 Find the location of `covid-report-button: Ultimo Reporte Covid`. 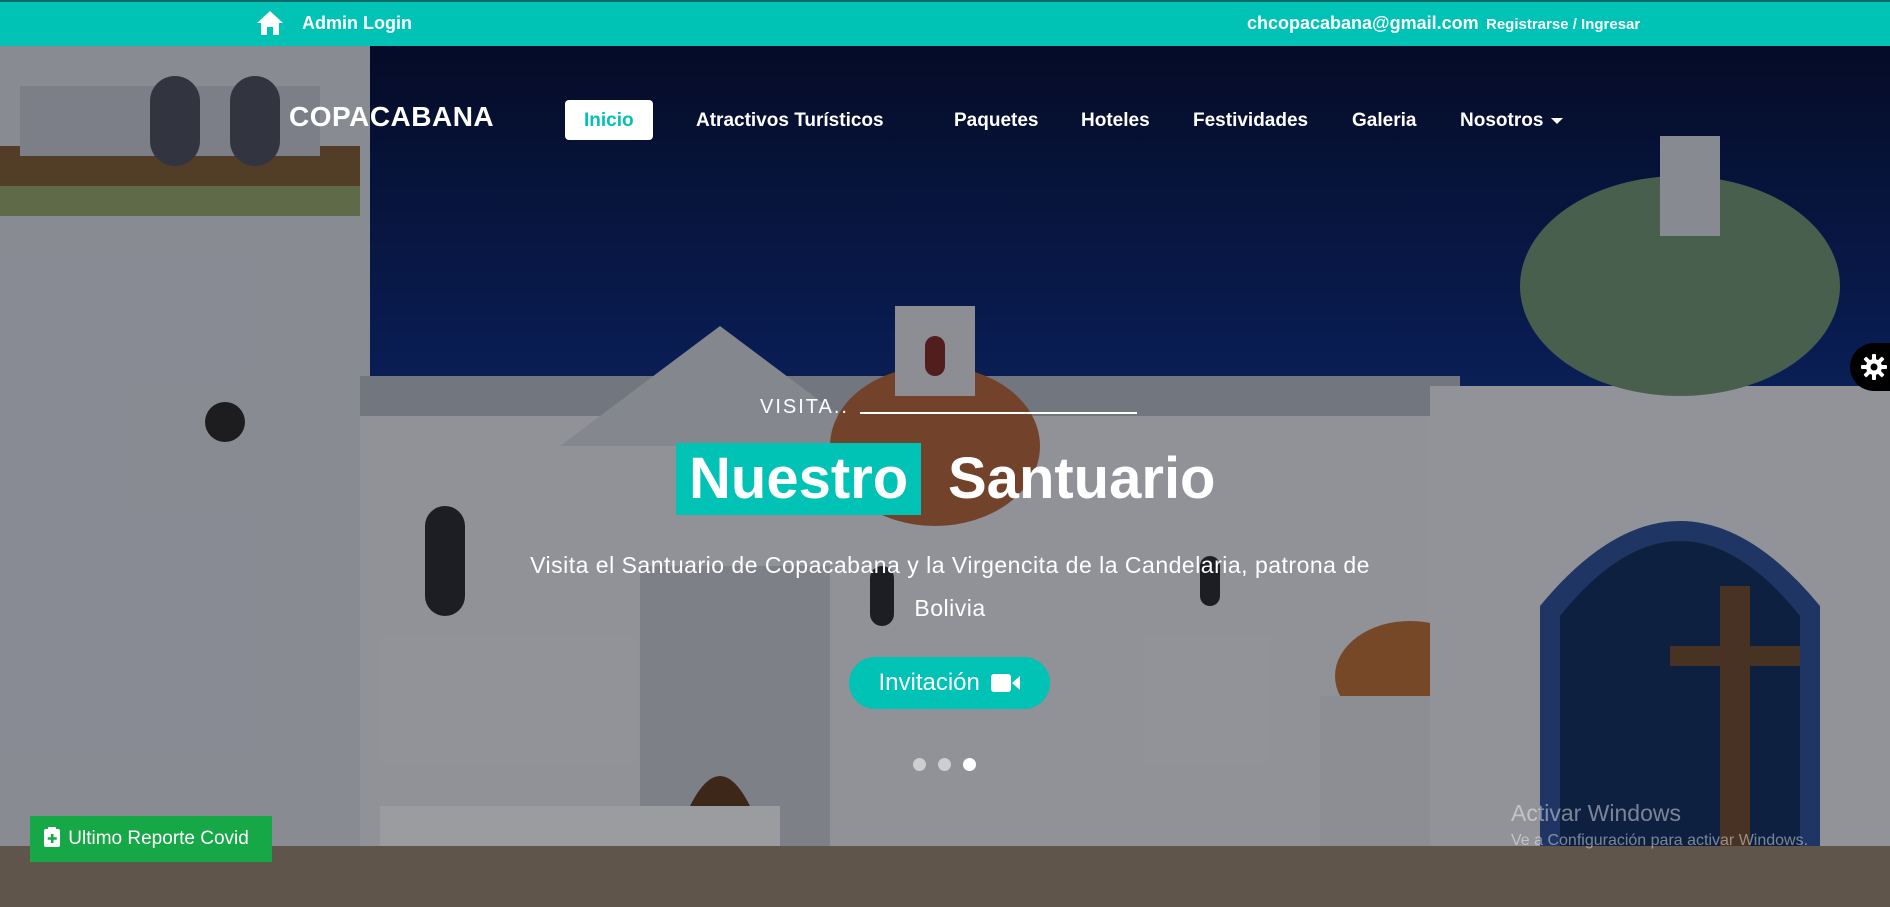

covid-report-button: Ultimo Reporte Covid is located at coordinates (151, 839).